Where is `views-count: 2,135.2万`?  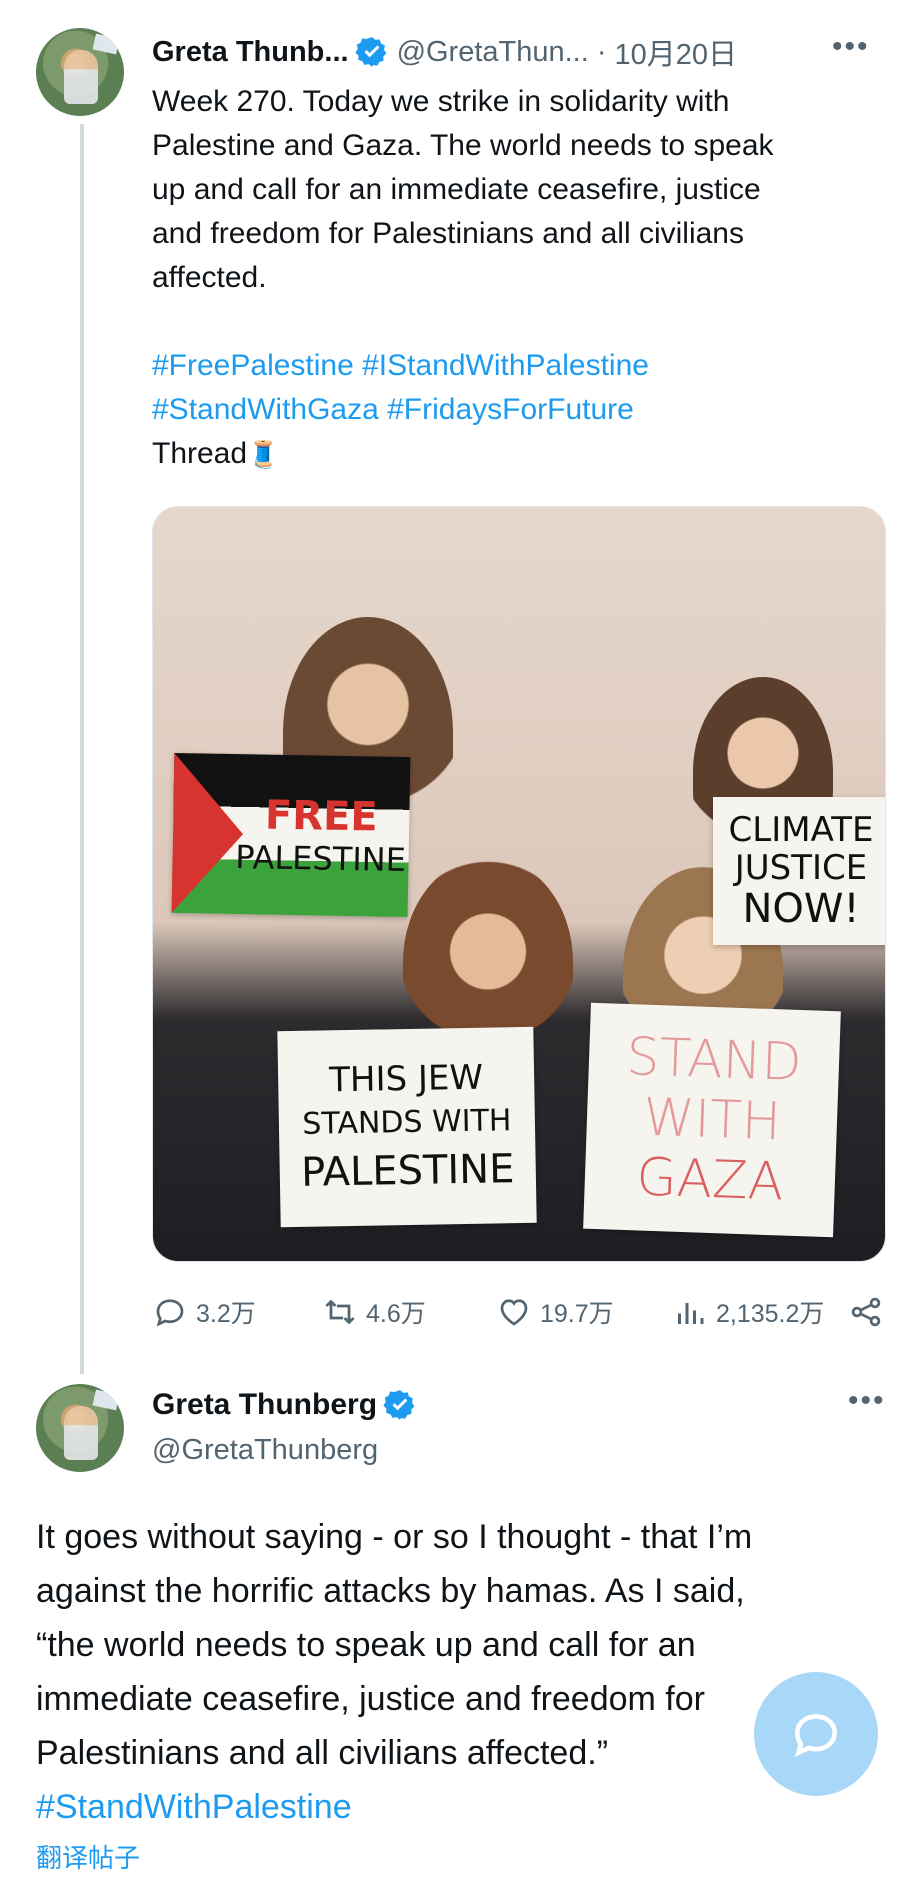 views-count: 2,135.2万 is located at coordinates (770, 1314).